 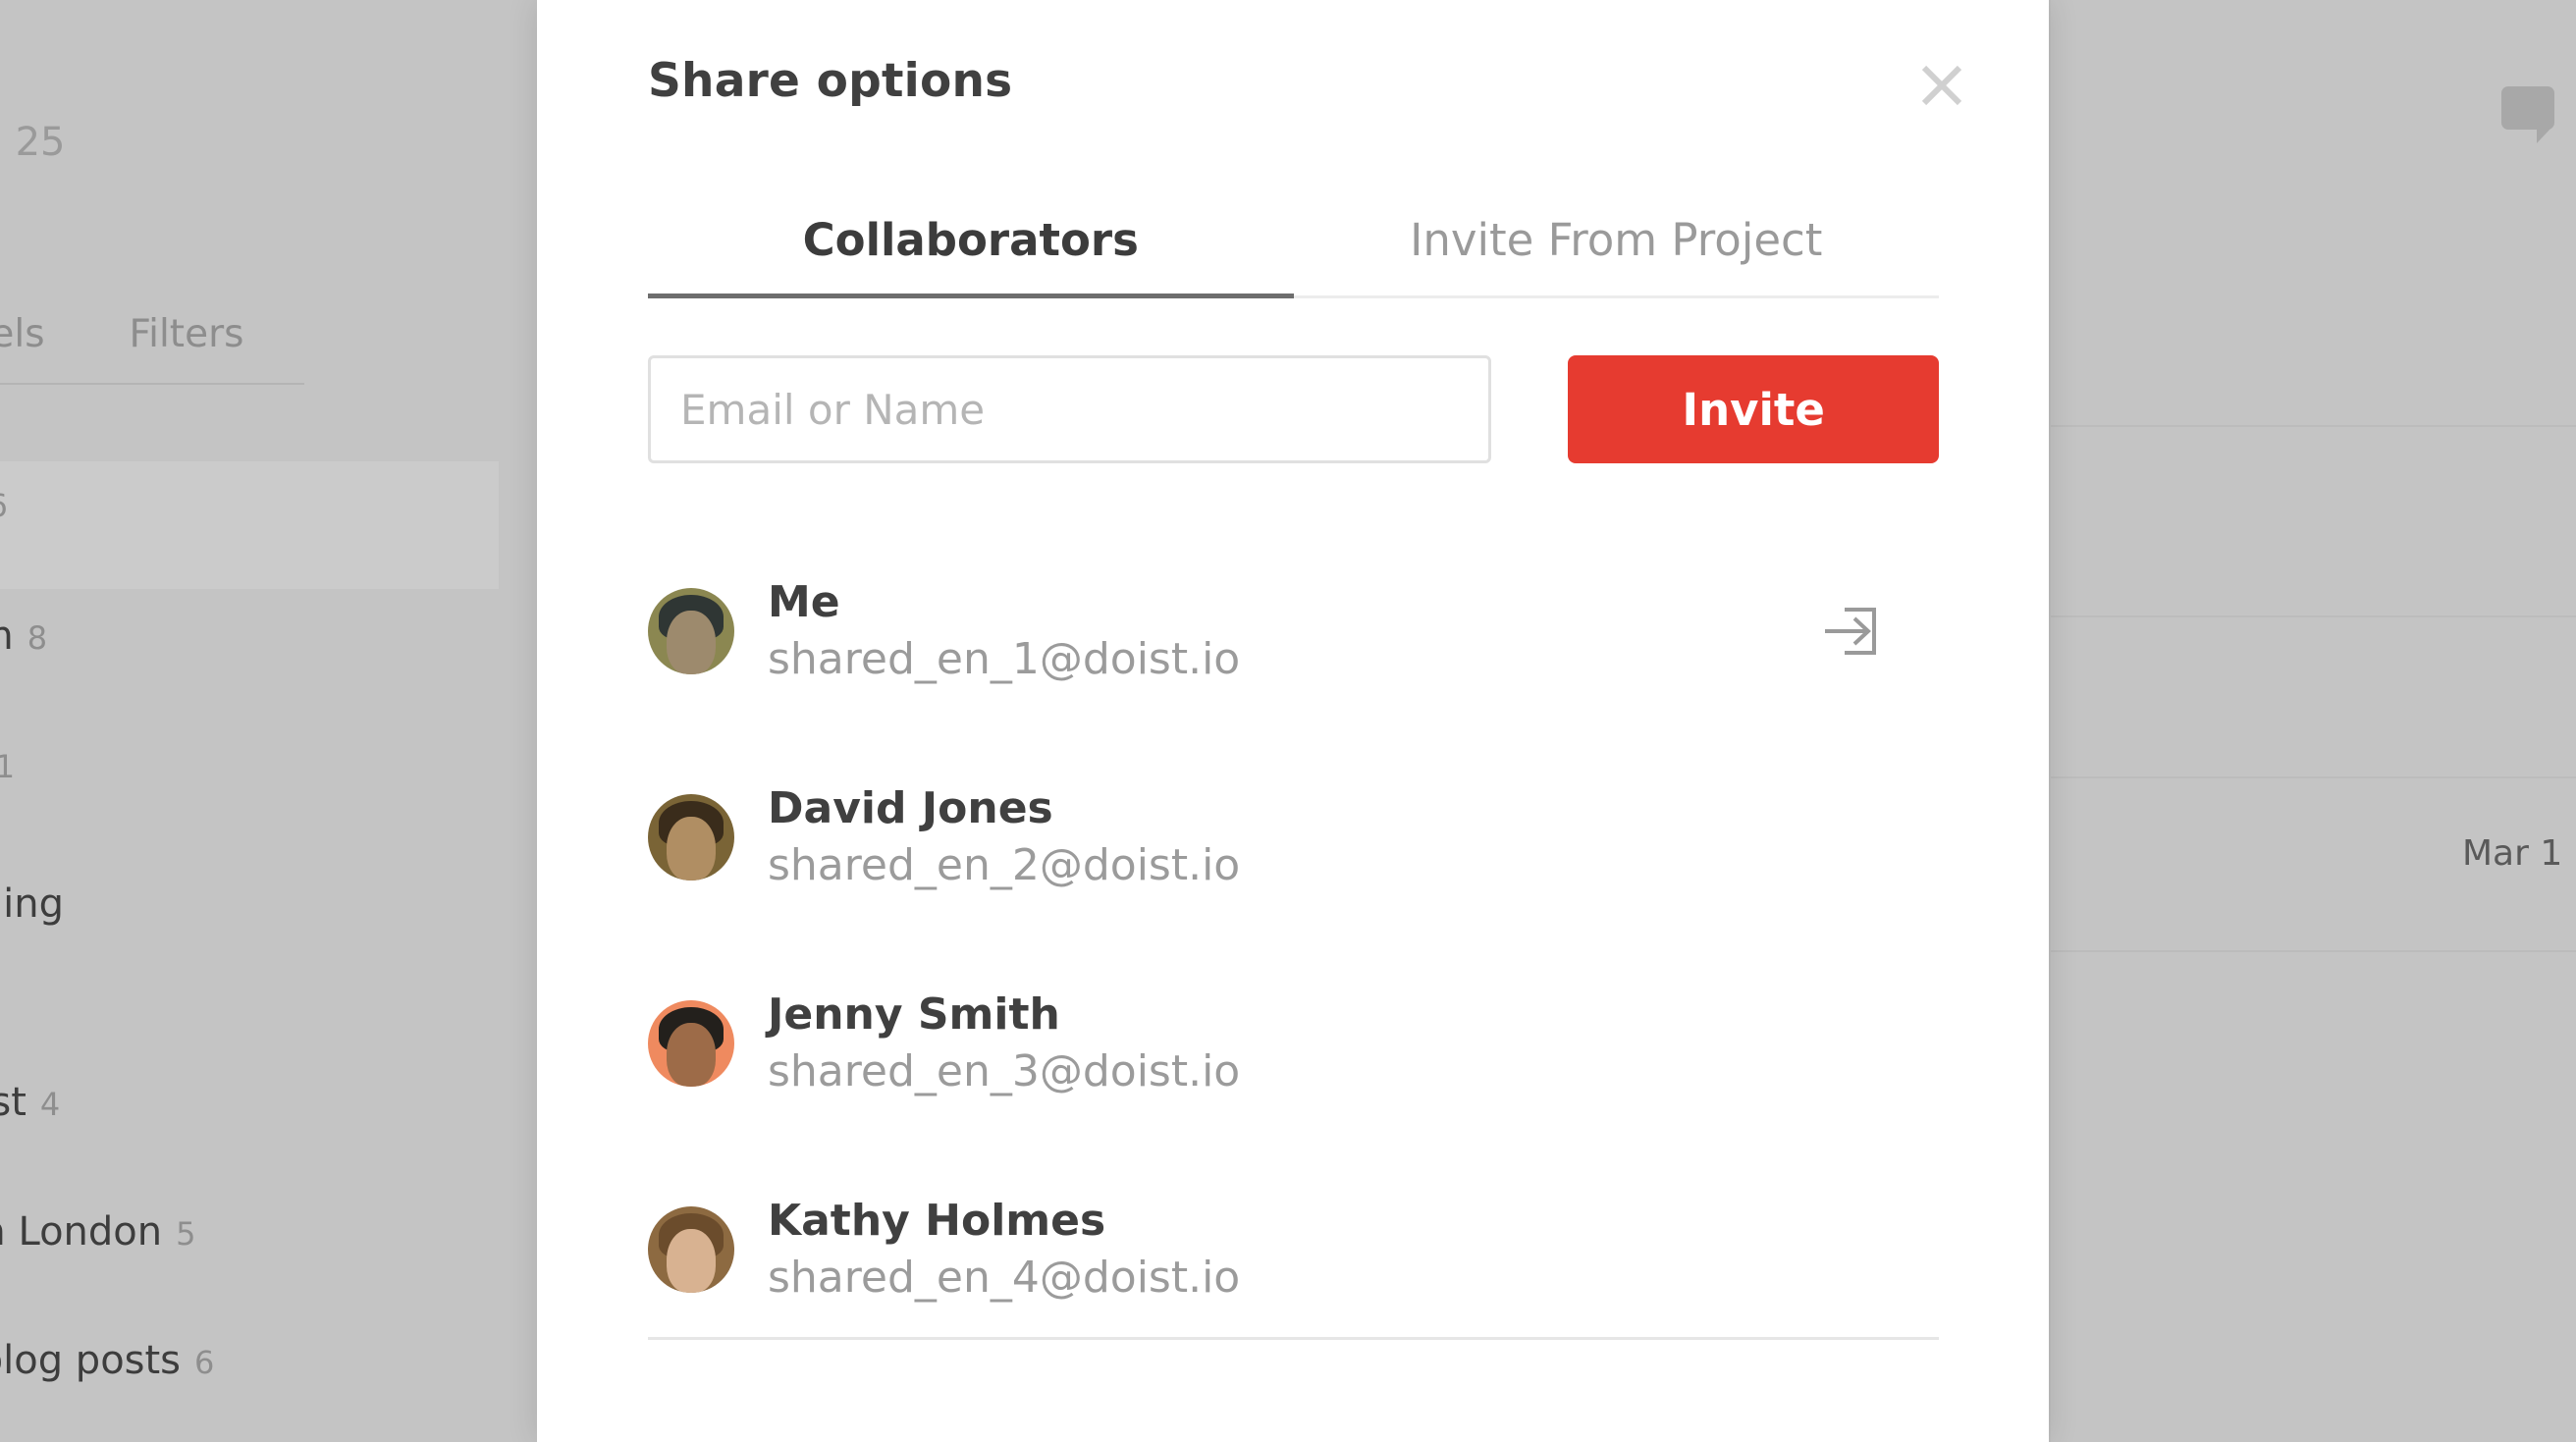 I want to click on background-project-label-5: es list, so click(x=13, y=1102).